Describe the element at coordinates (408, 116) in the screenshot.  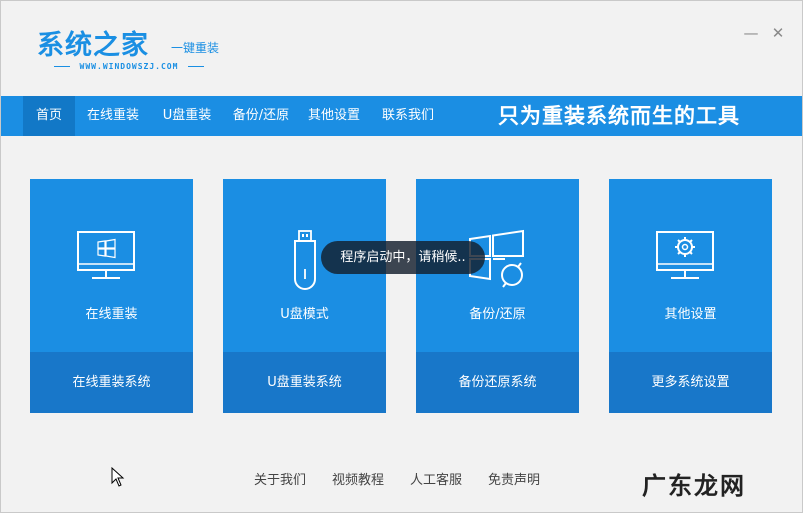
I see `nav-item-contact-us: 联系我们` at that location.